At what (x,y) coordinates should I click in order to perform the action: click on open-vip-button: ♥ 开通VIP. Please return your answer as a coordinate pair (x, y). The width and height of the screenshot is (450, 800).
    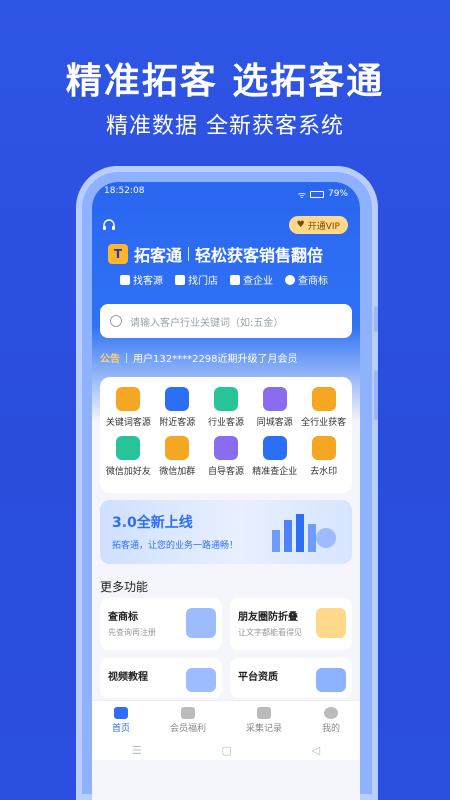
    Looking at the image, I should click on (318, 225).